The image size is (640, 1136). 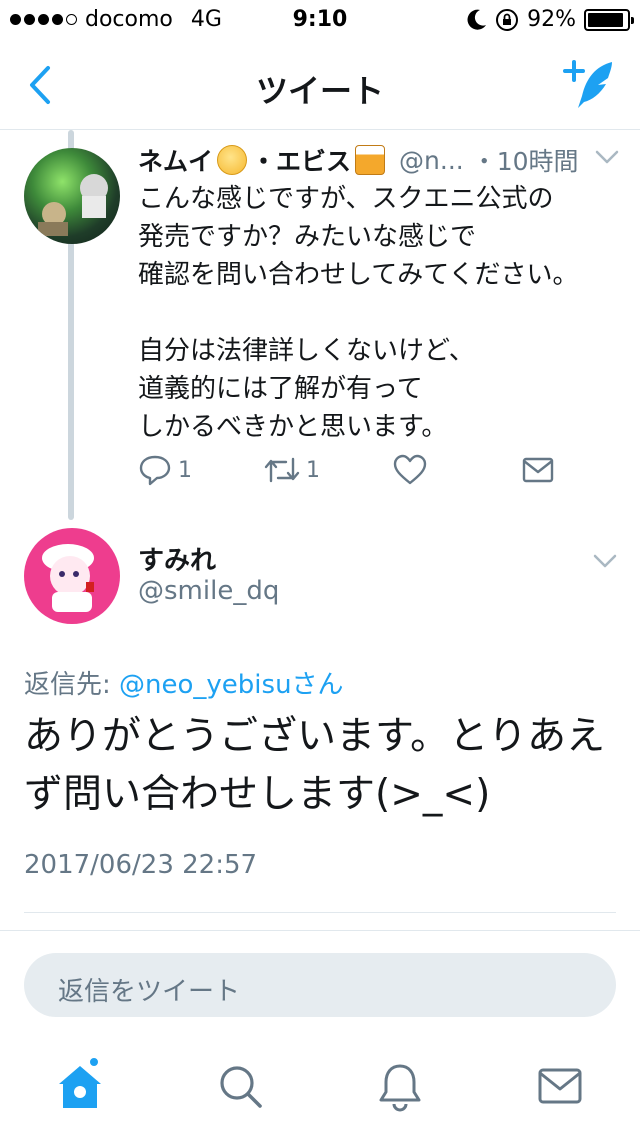 What do you see at coordinates (177, 558) in the screenshot?
I see `display-name: すみれ` at bounding box center [177, 558].